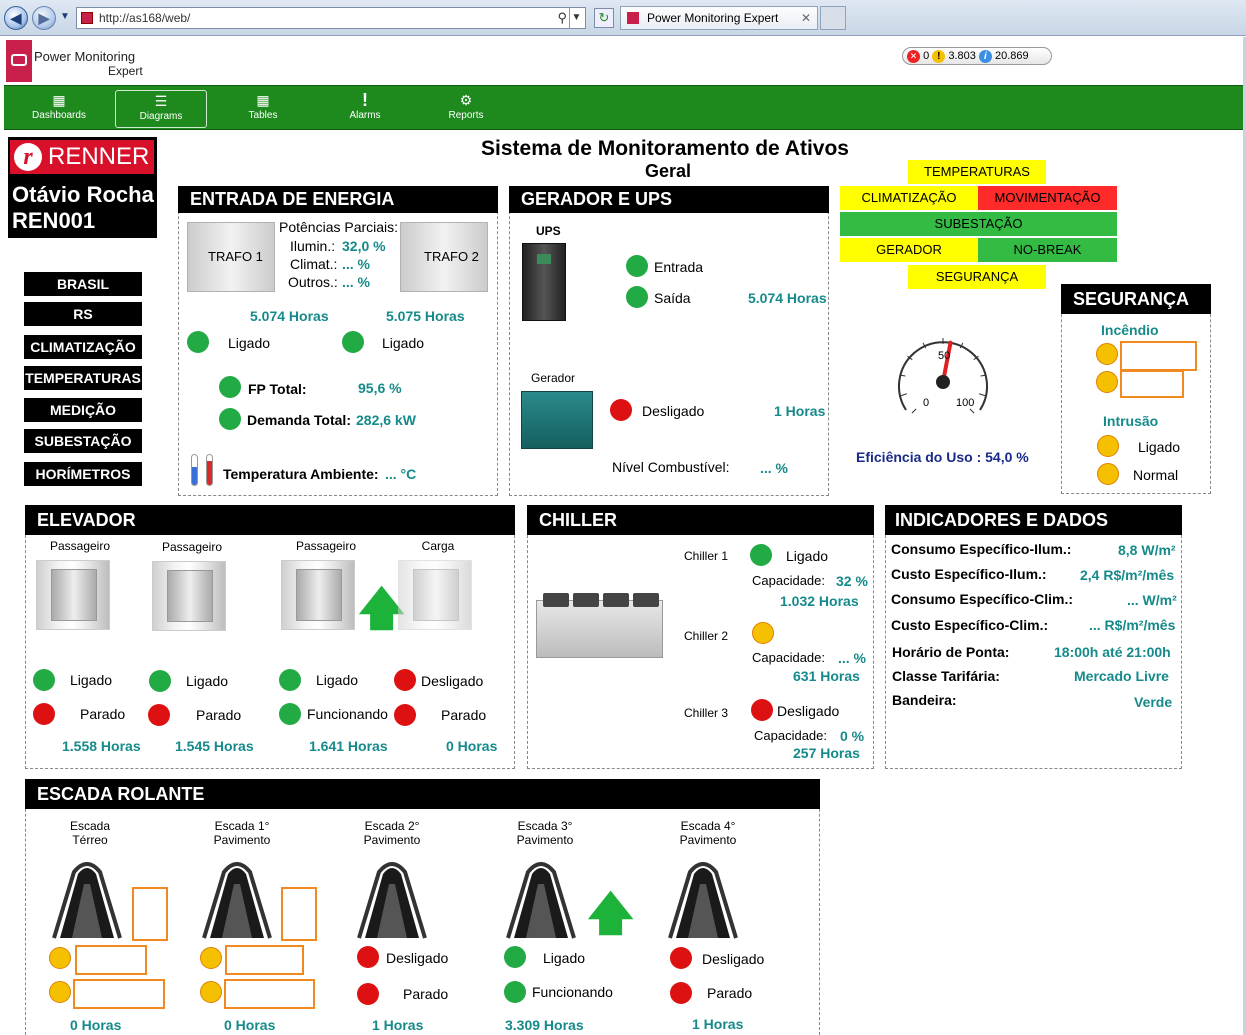 The height and width of the screenshot is (1035, 1246). I want to click on forward-icon: ▶, so click(44, 18).